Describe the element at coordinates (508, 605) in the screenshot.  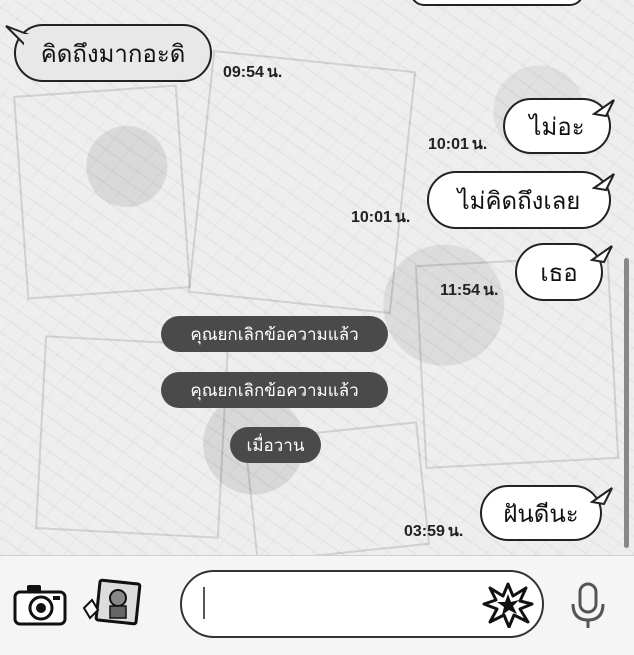
I see `sticker-burst-icon` at that location.